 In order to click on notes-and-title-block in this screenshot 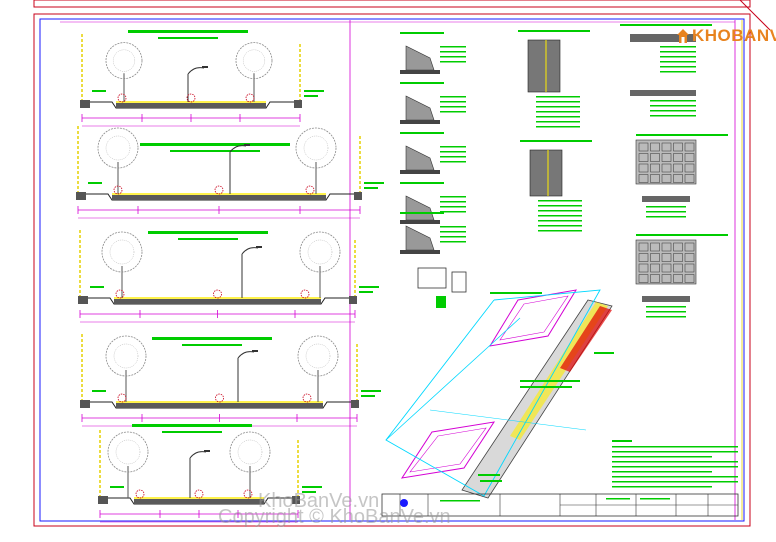, I will do `click(560, 478)`.